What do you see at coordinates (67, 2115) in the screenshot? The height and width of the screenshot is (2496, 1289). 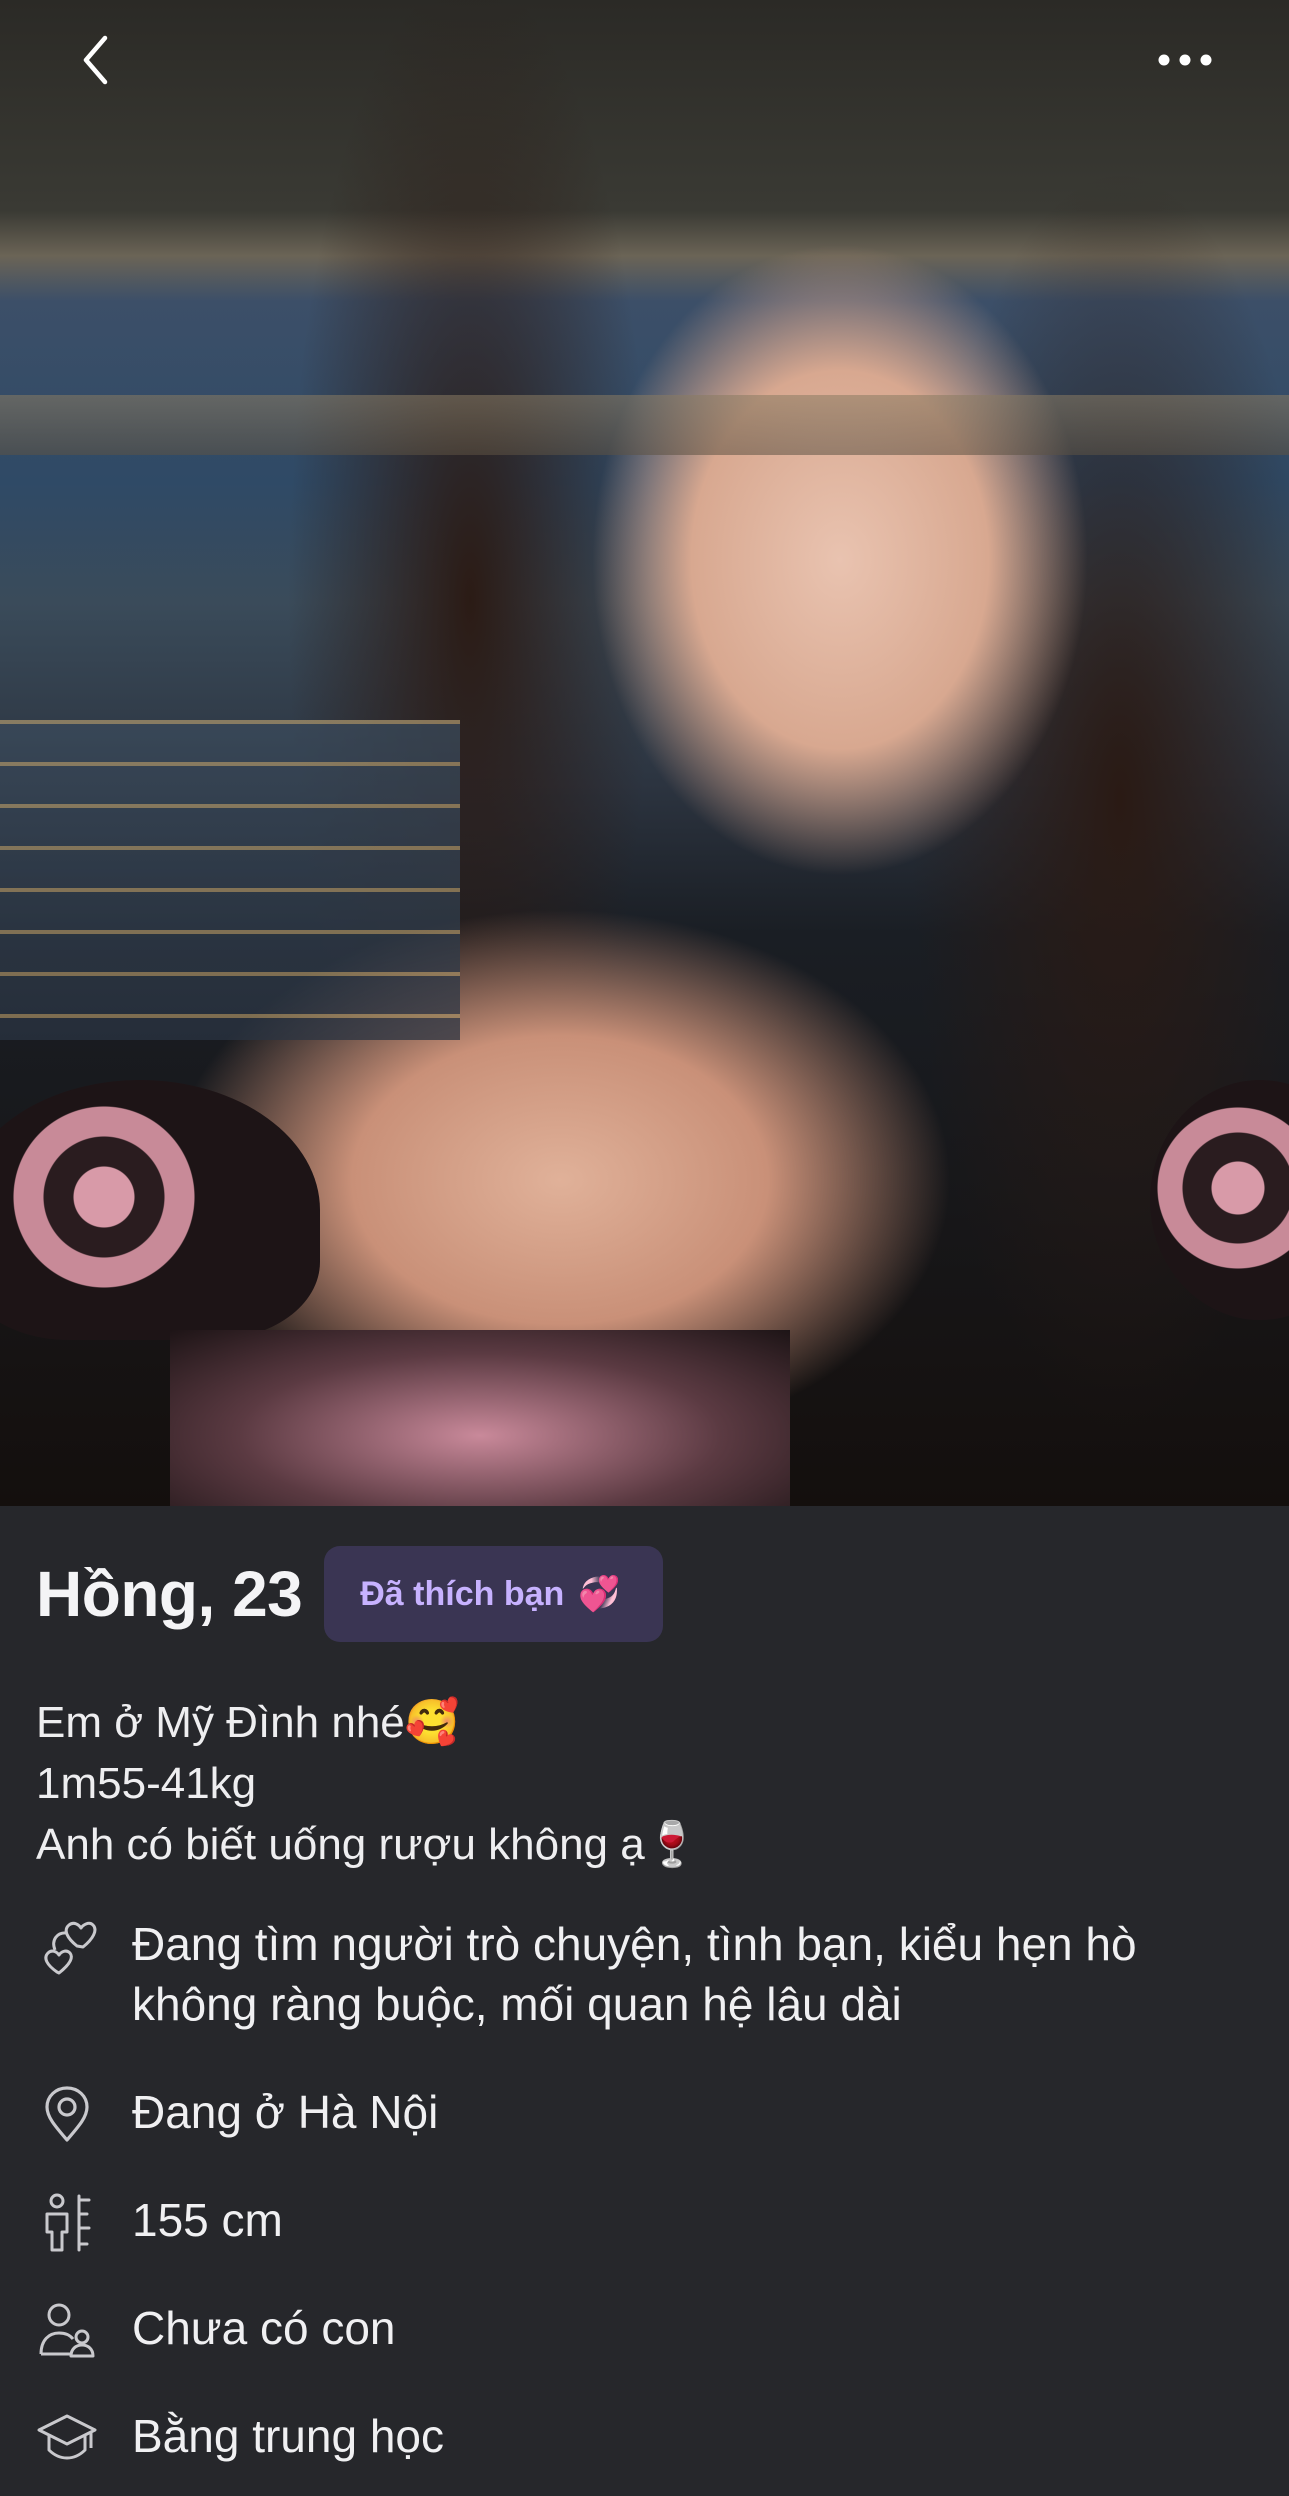 I see `location-pin-icon` at bounding box center [67, 2115].